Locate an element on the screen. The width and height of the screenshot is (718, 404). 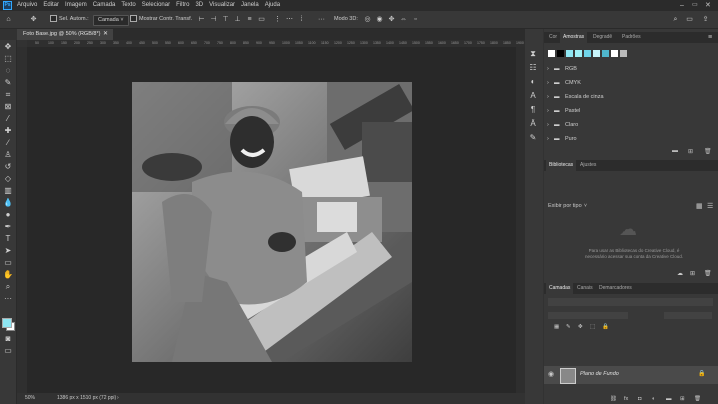
tab-channels: Canais is located at coordinates (585, 288).